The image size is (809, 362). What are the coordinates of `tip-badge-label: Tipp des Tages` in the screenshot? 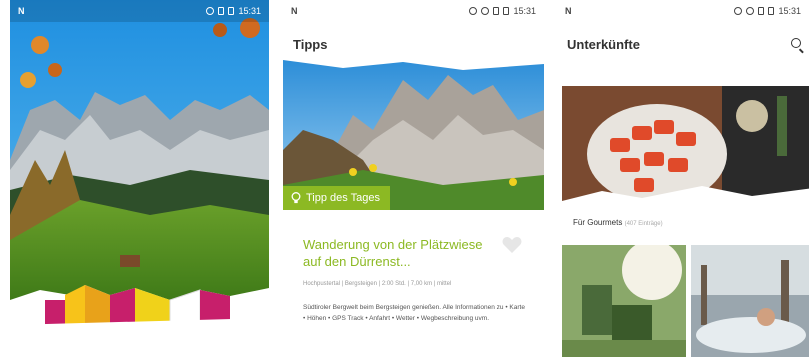 It's located at (343, 198).